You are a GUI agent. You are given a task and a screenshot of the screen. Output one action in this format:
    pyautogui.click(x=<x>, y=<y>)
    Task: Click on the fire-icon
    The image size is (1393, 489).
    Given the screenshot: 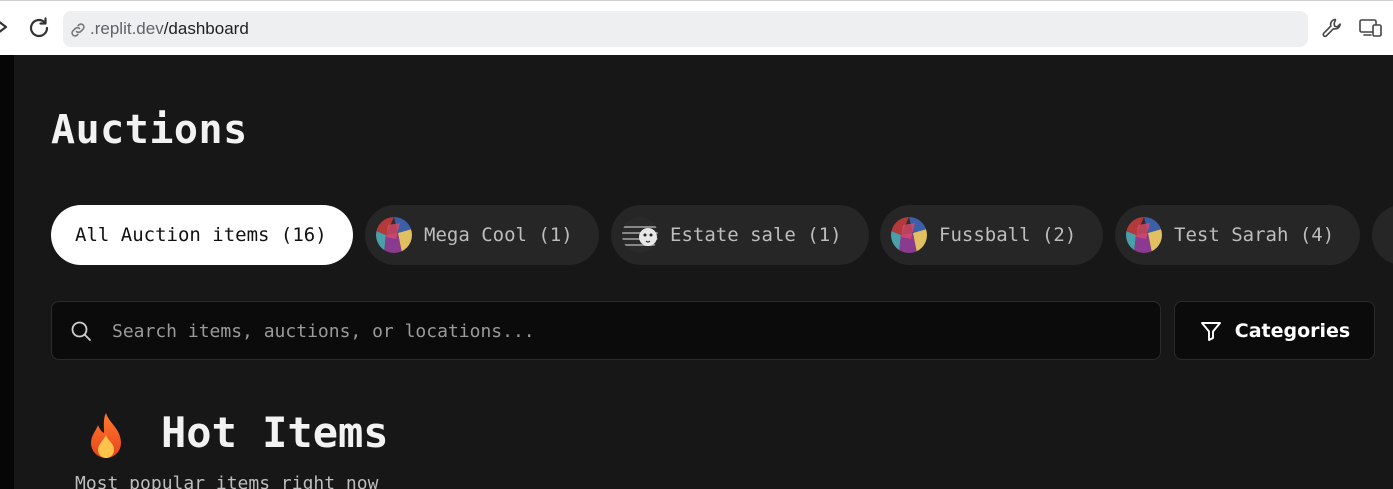 What is the action you would take?
    pyautogui.click(x=106, y=435)
    